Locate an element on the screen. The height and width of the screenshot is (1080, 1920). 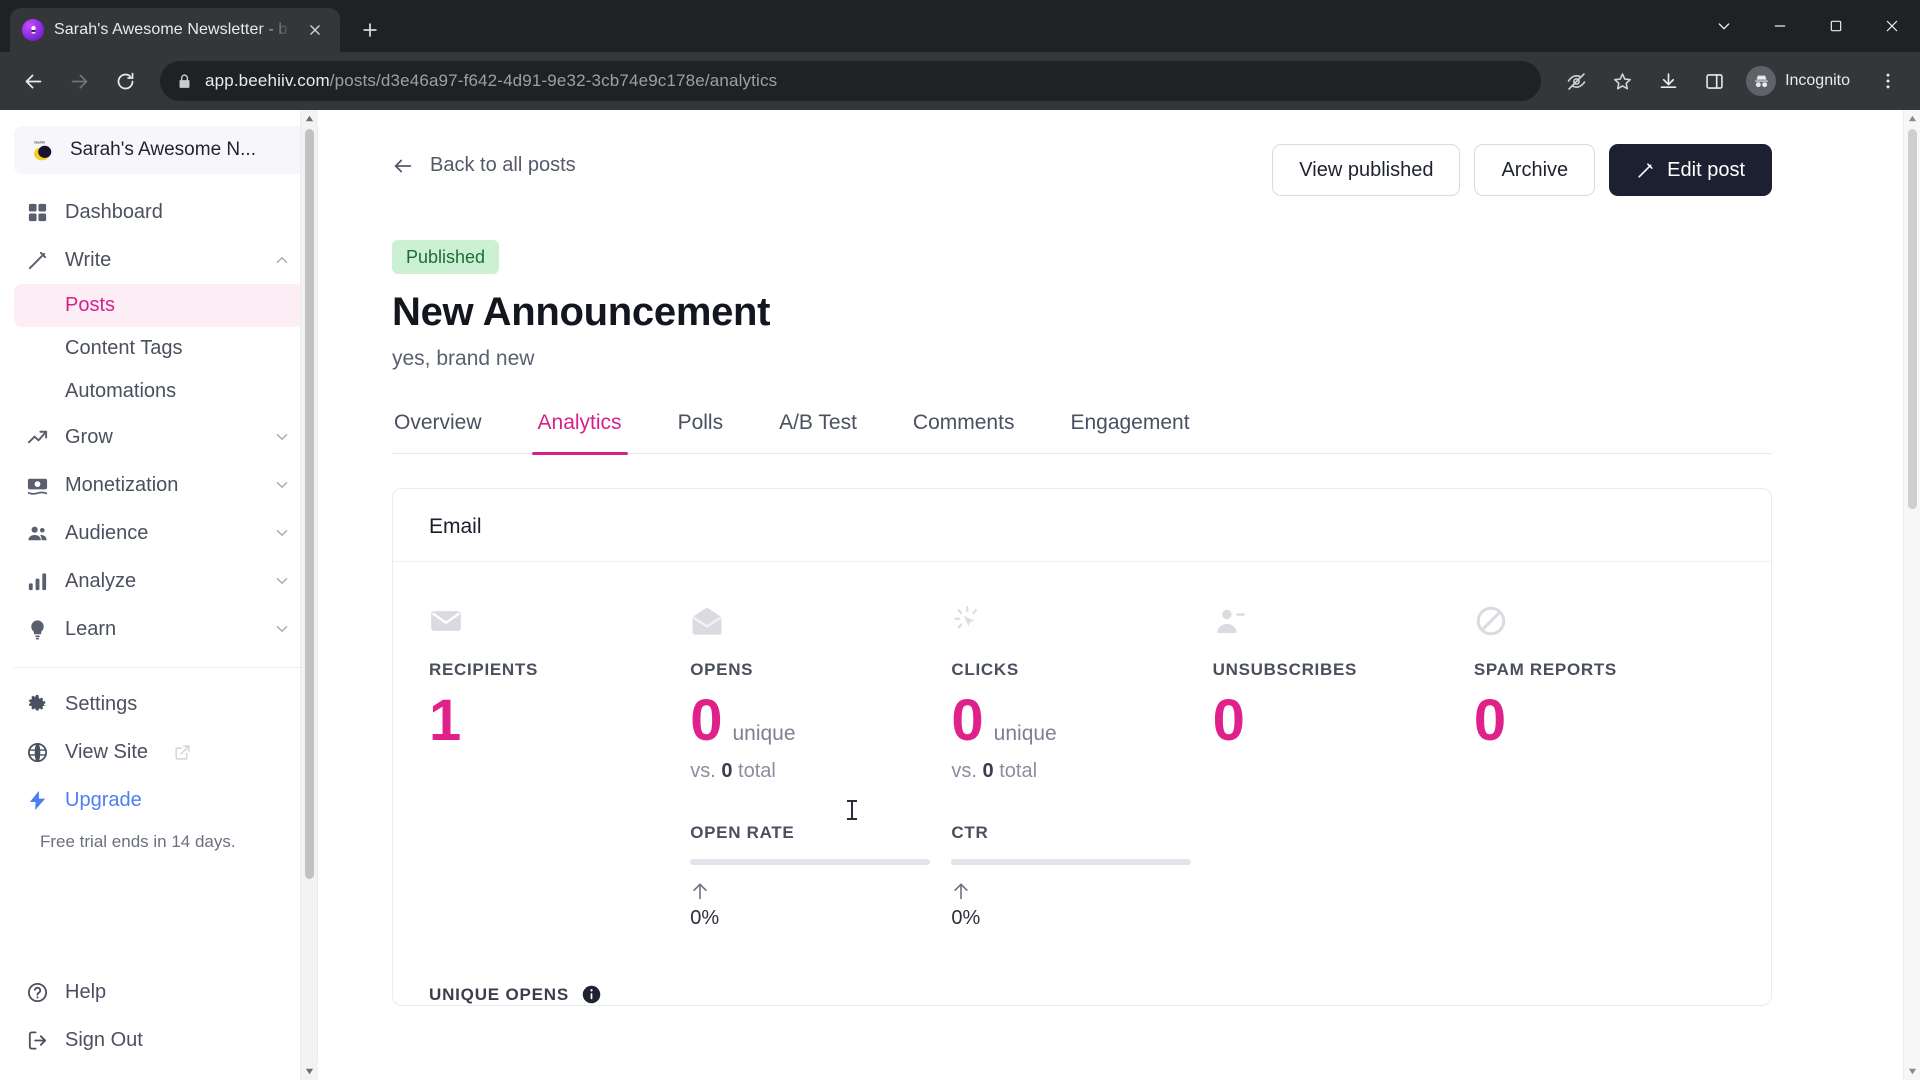
info-icon is located at coordinates (591, 994).